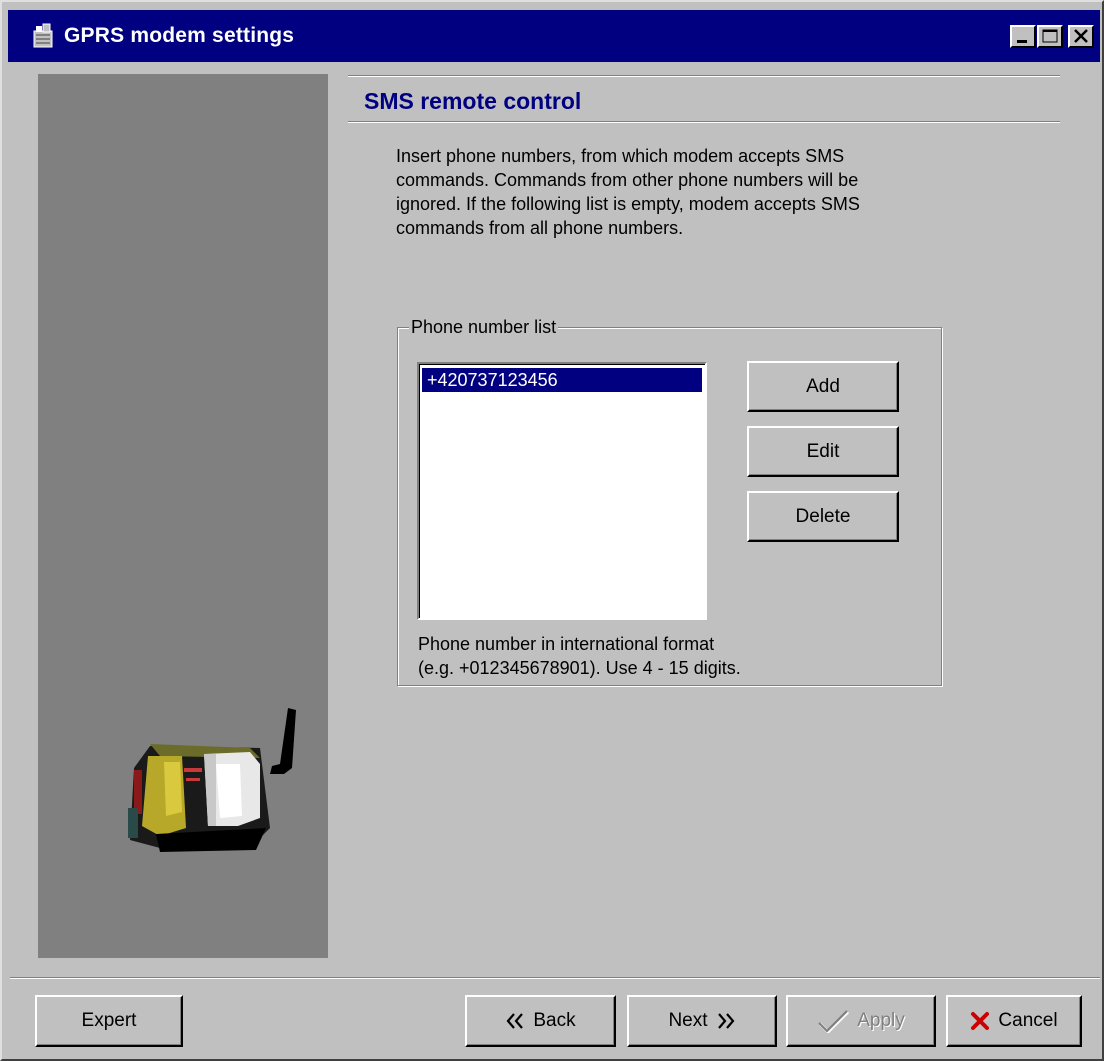  What do you see at coordinates (823, 451) in the screenshot?
I see `edit-button: Edit` at bounding box center [823, 451].